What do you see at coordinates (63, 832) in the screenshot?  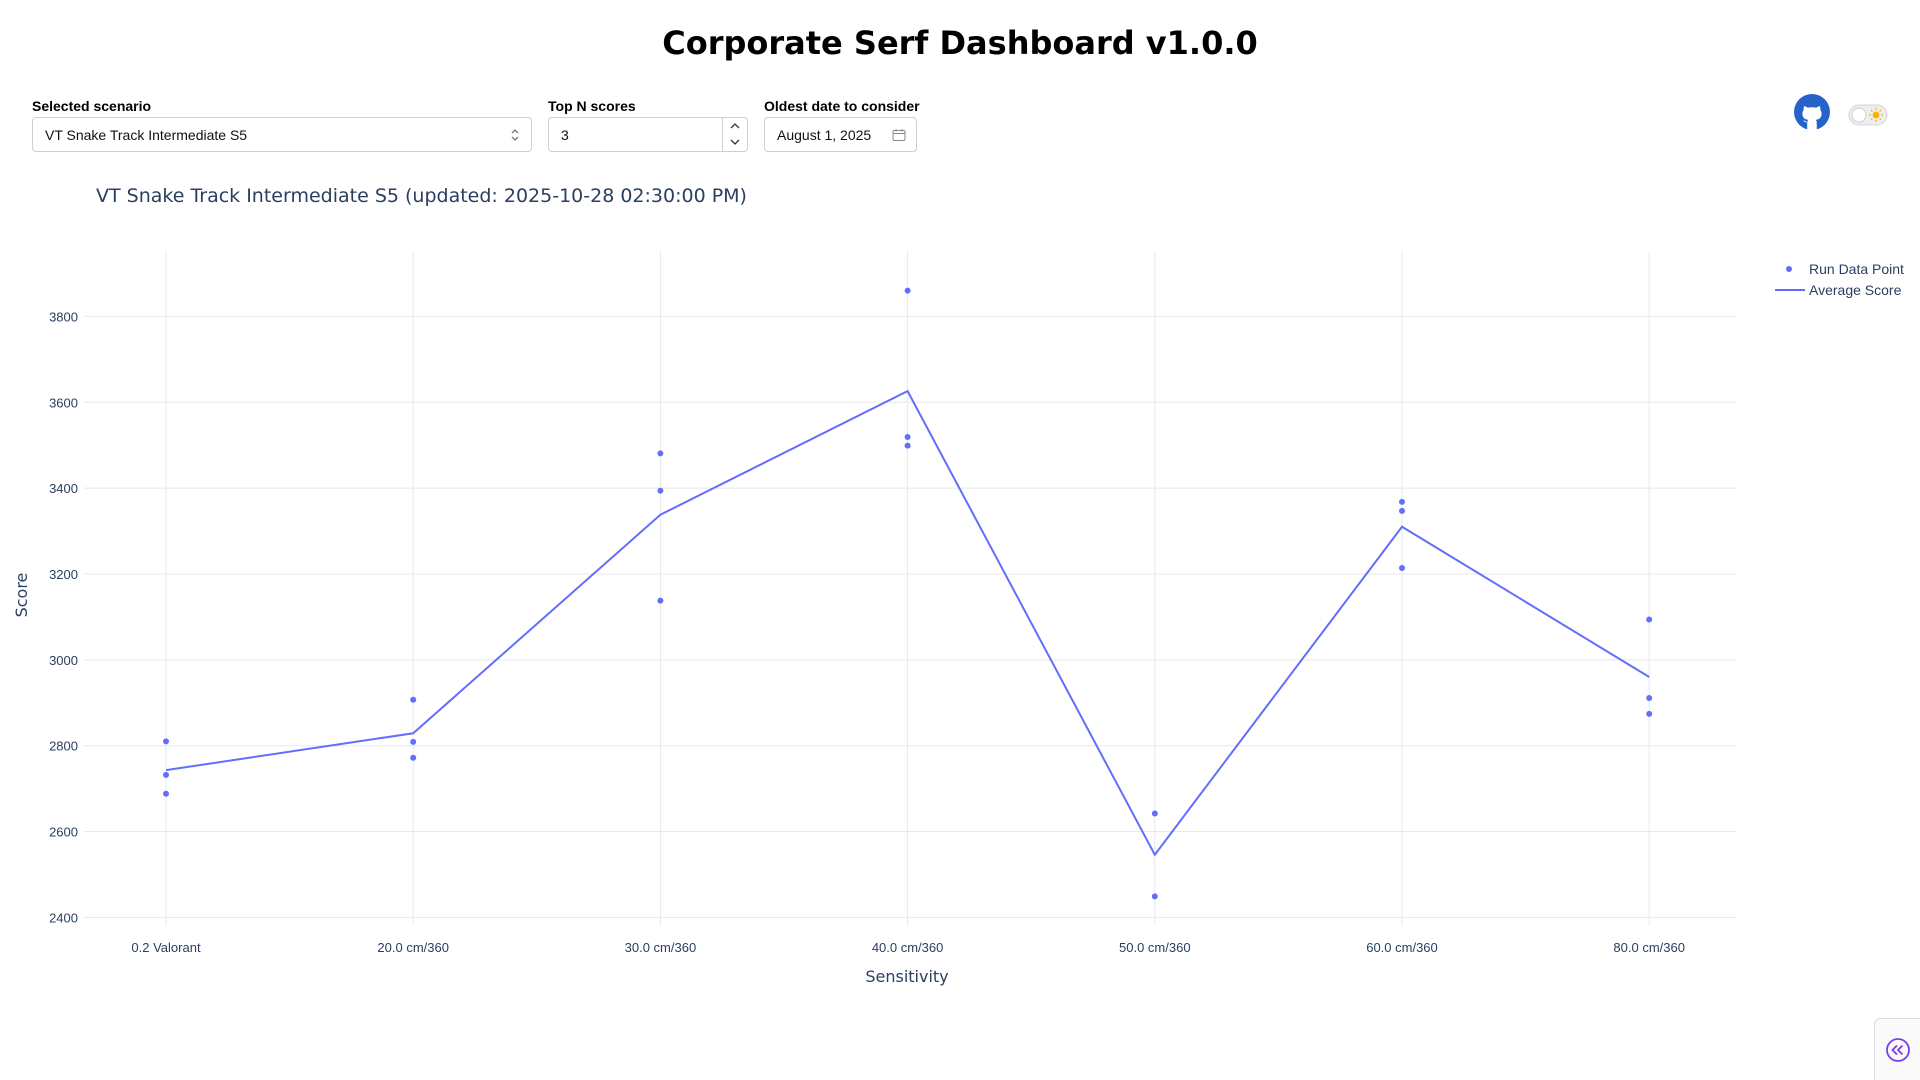 I see `y-tick-label: 2600` at bounding box center [63, 832].